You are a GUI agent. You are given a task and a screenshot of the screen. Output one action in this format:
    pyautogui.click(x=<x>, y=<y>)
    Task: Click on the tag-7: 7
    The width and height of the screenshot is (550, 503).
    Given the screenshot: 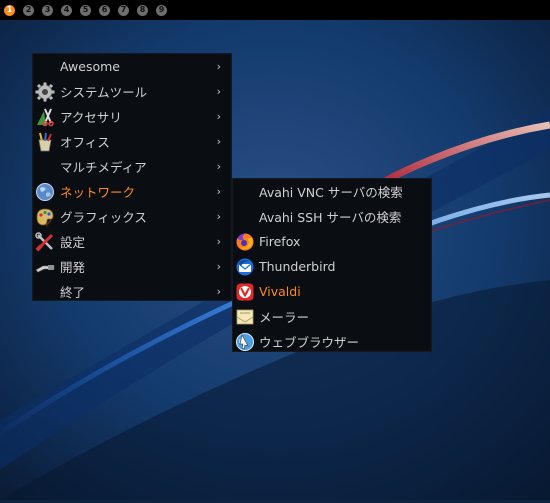 What is the action you would take?
    pyautogui.click(x=123, y=10)
    